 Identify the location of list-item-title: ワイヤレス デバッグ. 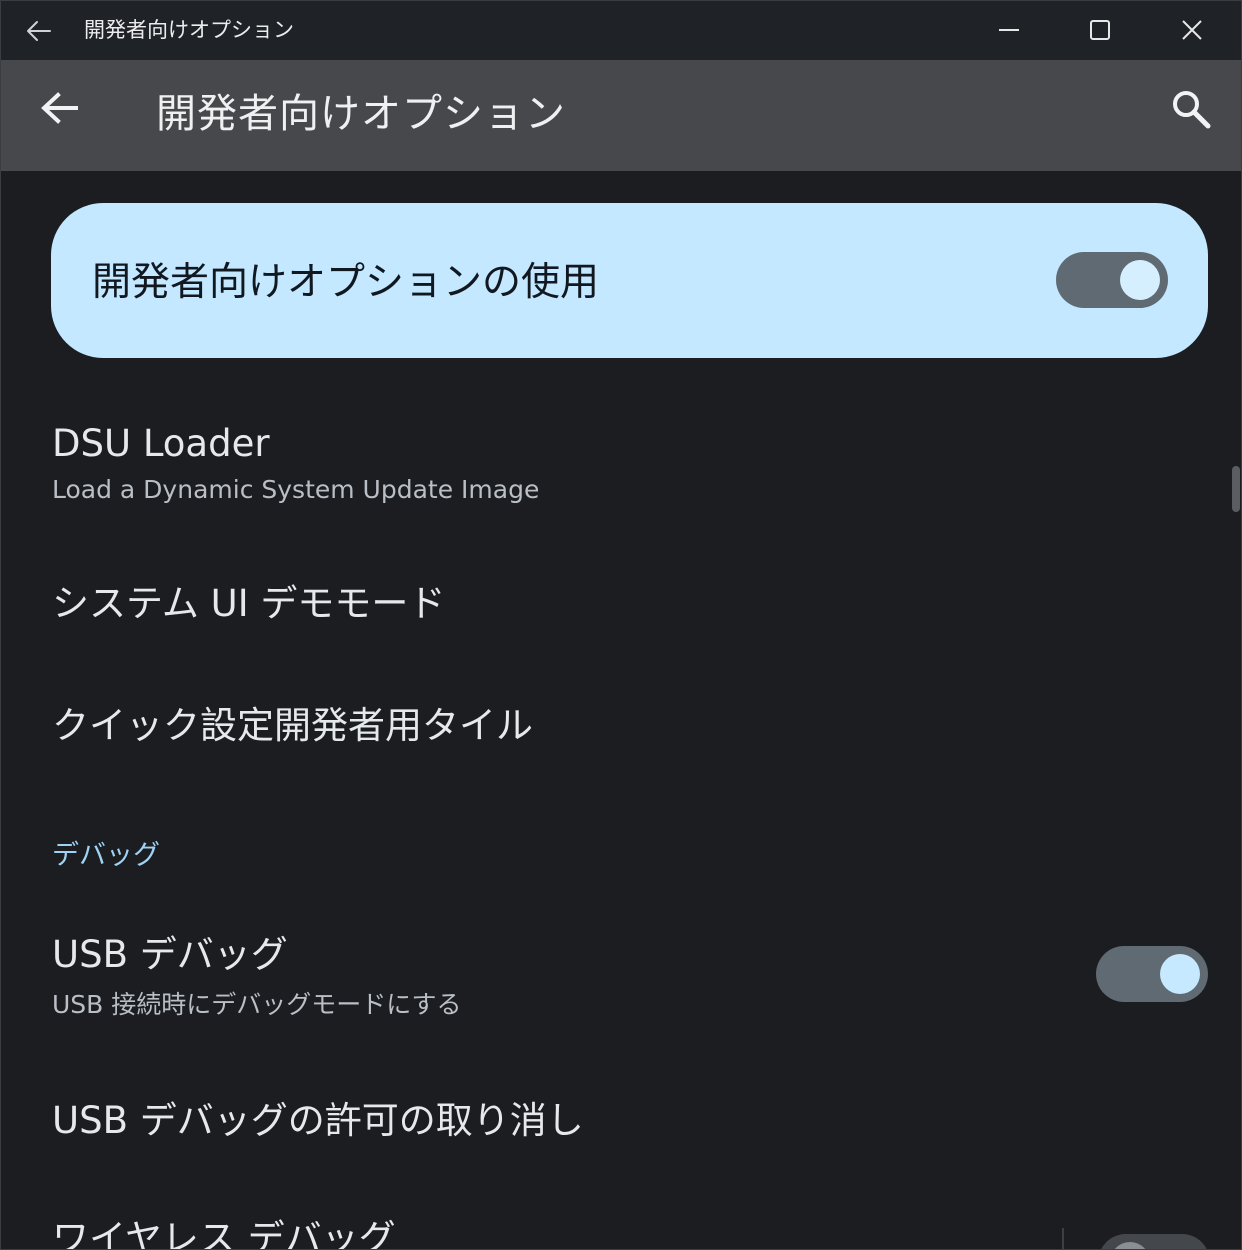
(224, 1233).